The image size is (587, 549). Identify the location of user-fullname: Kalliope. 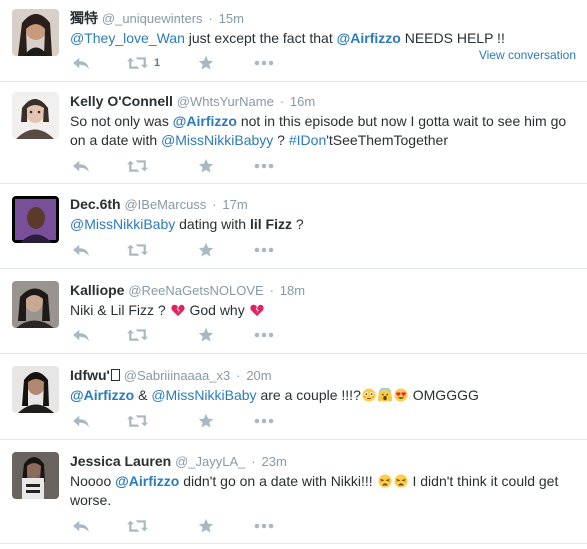
(97, 290).